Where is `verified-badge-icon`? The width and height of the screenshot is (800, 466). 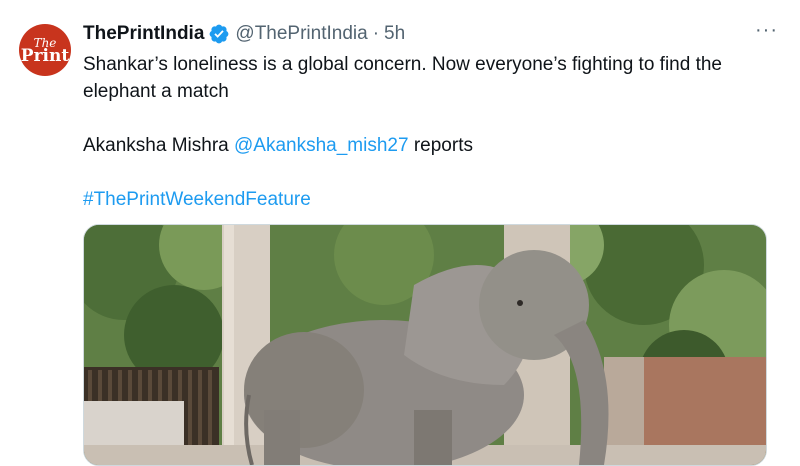
verified-badge-icon is located at coordinates (219, 34).